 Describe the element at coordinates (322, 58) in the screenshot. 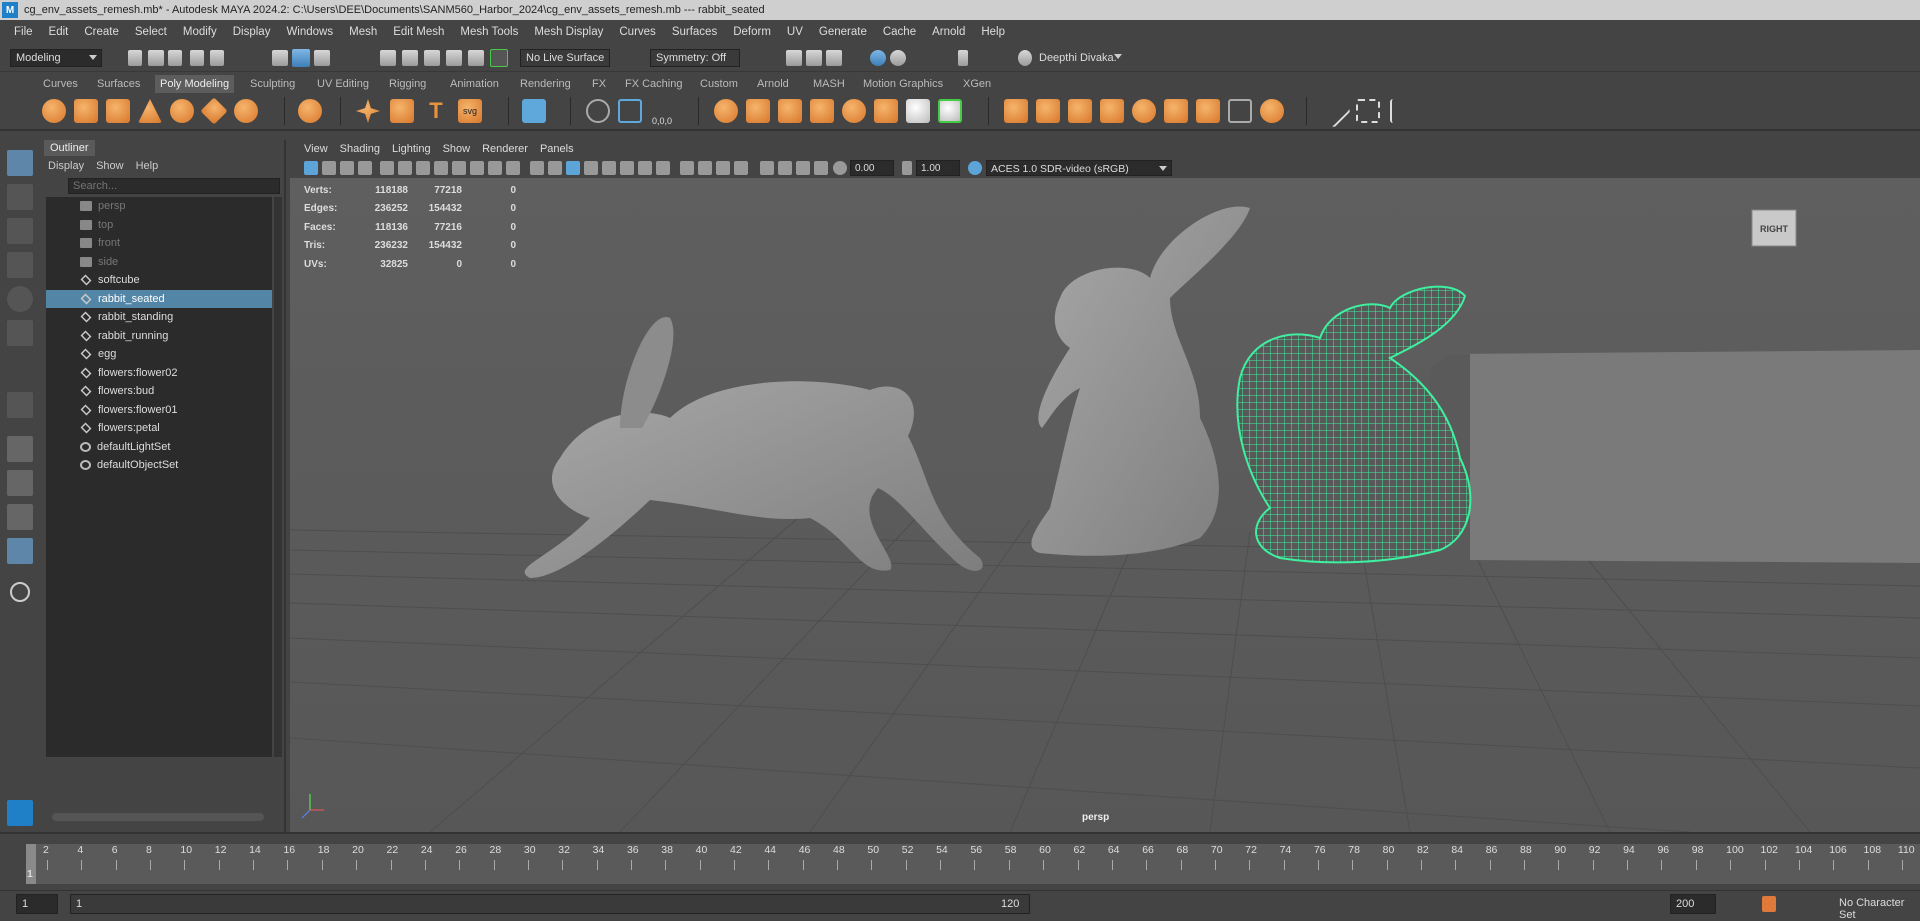

I see `select-by-component-icon` at that location.